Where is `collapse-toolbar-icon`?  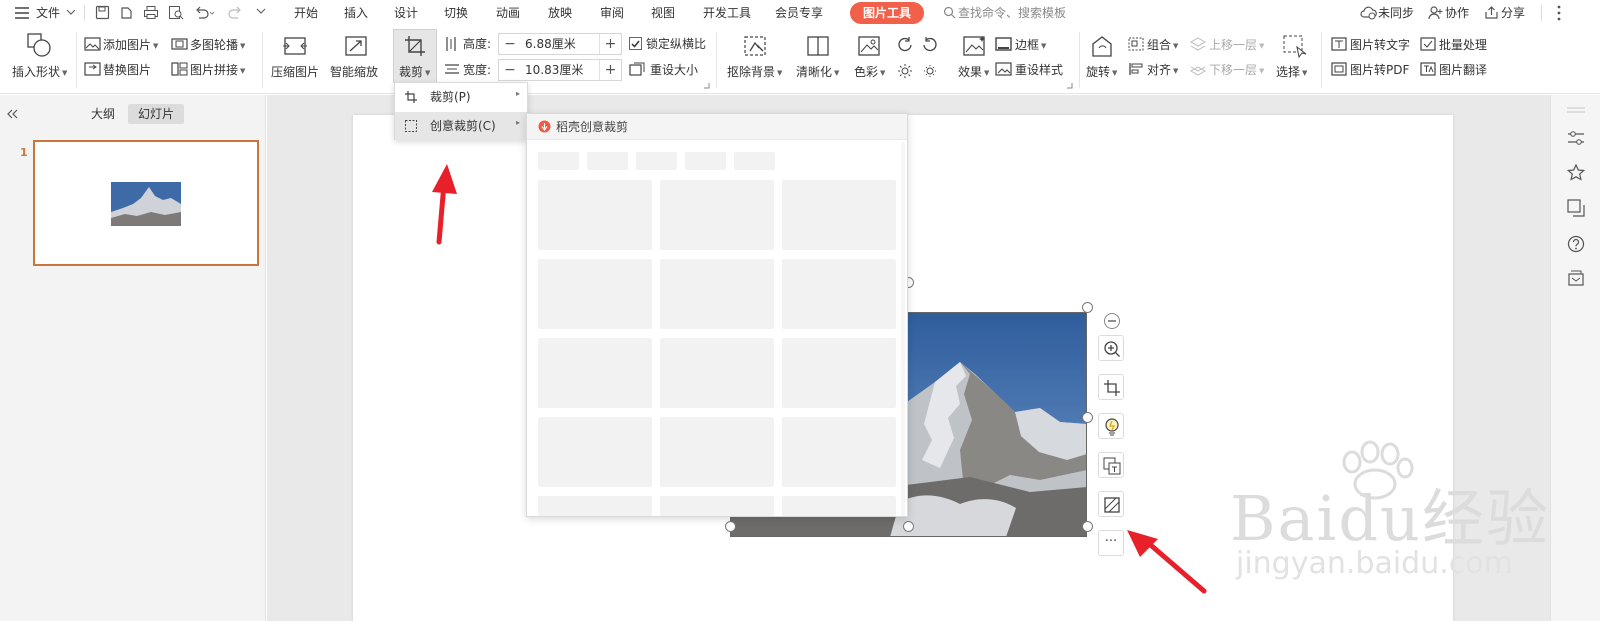 collapse-toolbar-icon is located at coordinates (1112, 321).